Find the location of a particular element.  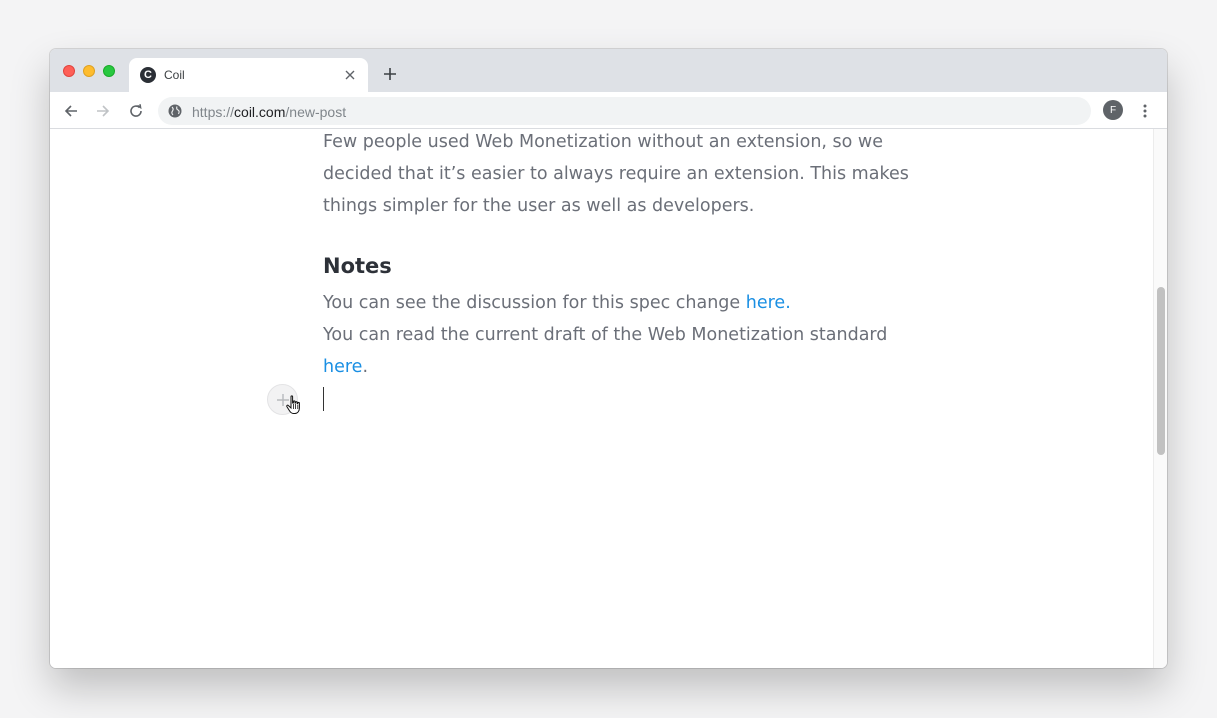

text-caret is located at coordinates (323, 399).